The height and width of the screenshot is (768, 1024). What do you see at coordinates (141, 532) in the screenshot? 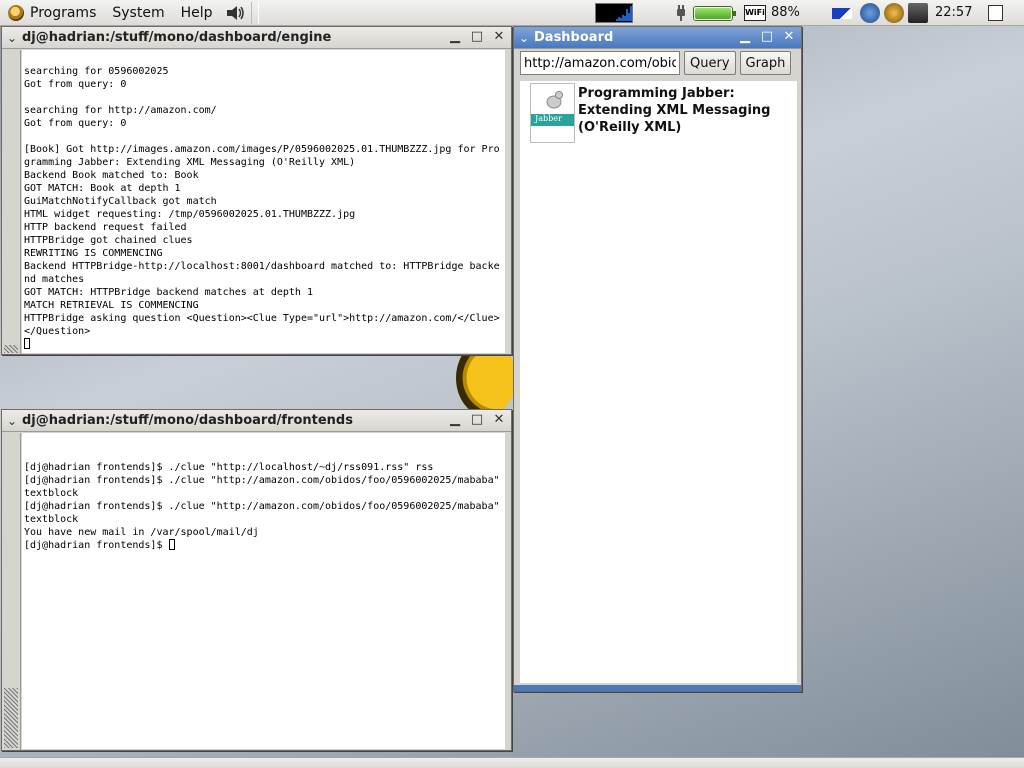
I see `terminal-line: You have new mail in /var/spool/mail/dj` at bounding box center [141, 532].